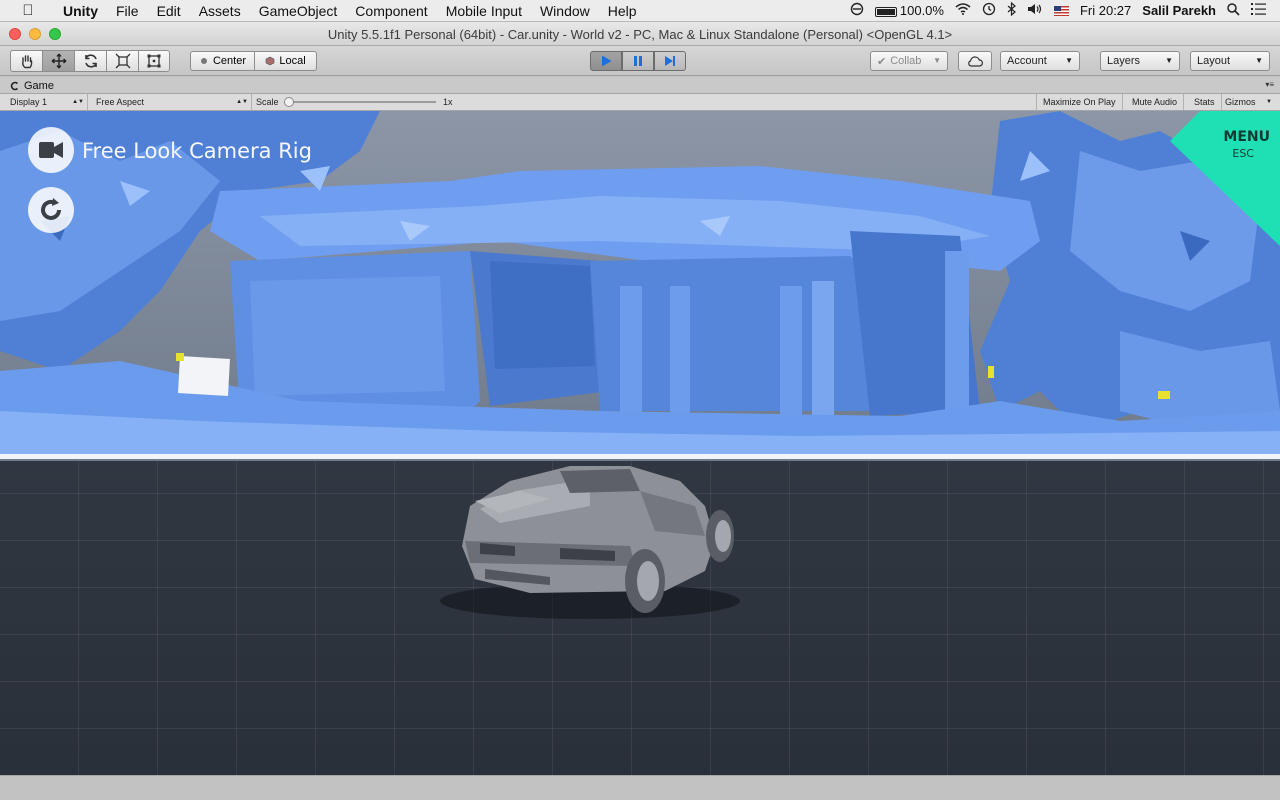 Image resolution: width=1280 pixels, height=800 pixels. What do you see at coordinates (648, 581) in the screenshot?
I see `car-rear-rim` at bounding box center [648, 581].